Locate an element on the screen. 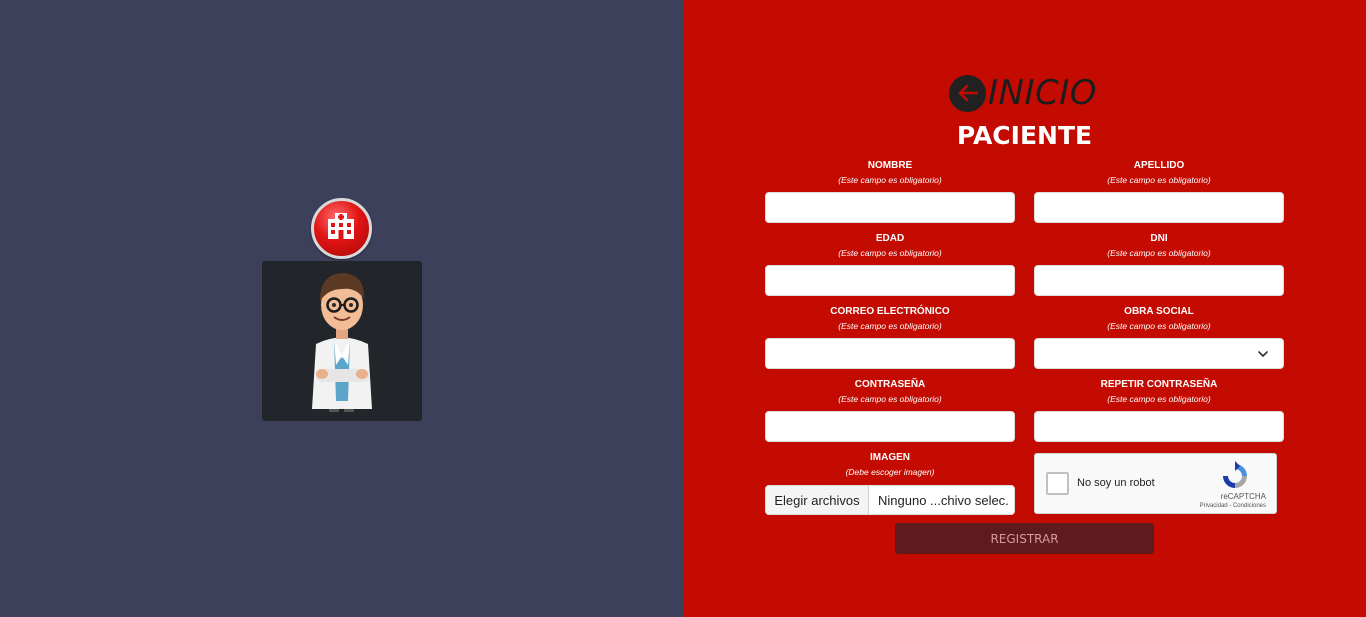 The image size is (1366, 617). register-button: REGISTRAR is located at coordinates (1024, 538).